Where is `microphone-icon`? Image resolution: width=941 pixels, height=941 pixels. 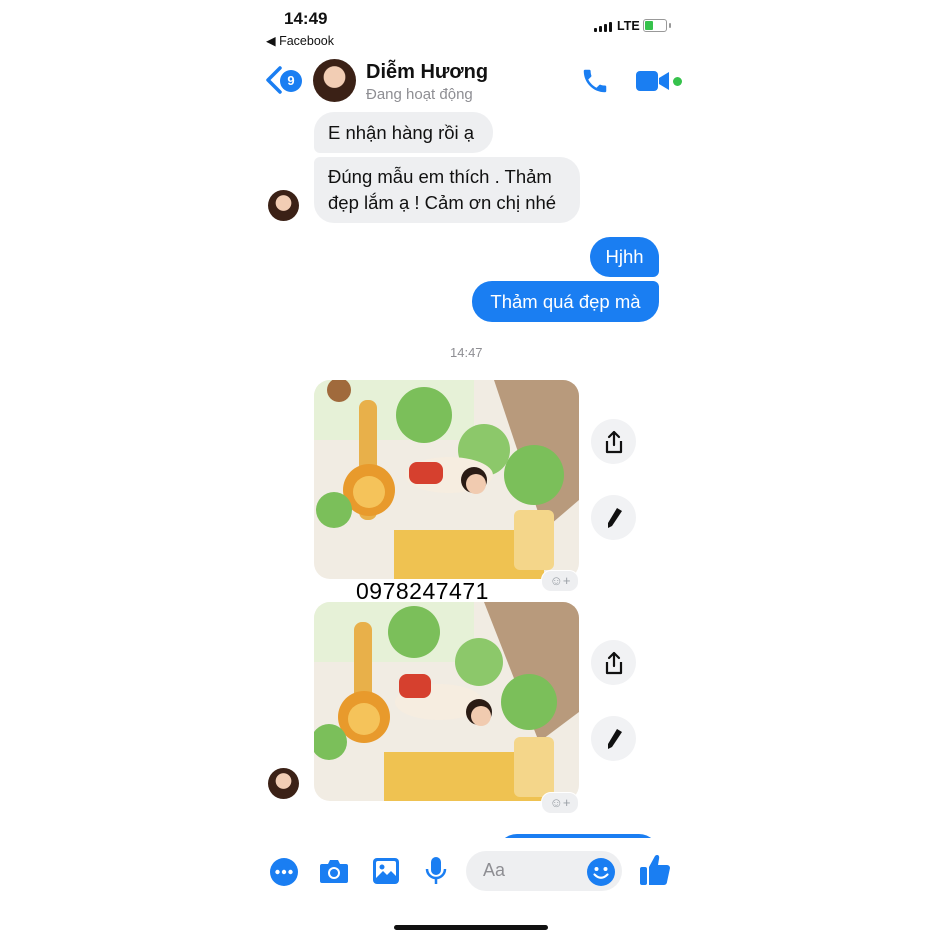
microphone-icon is located at coordinates (436, 873).